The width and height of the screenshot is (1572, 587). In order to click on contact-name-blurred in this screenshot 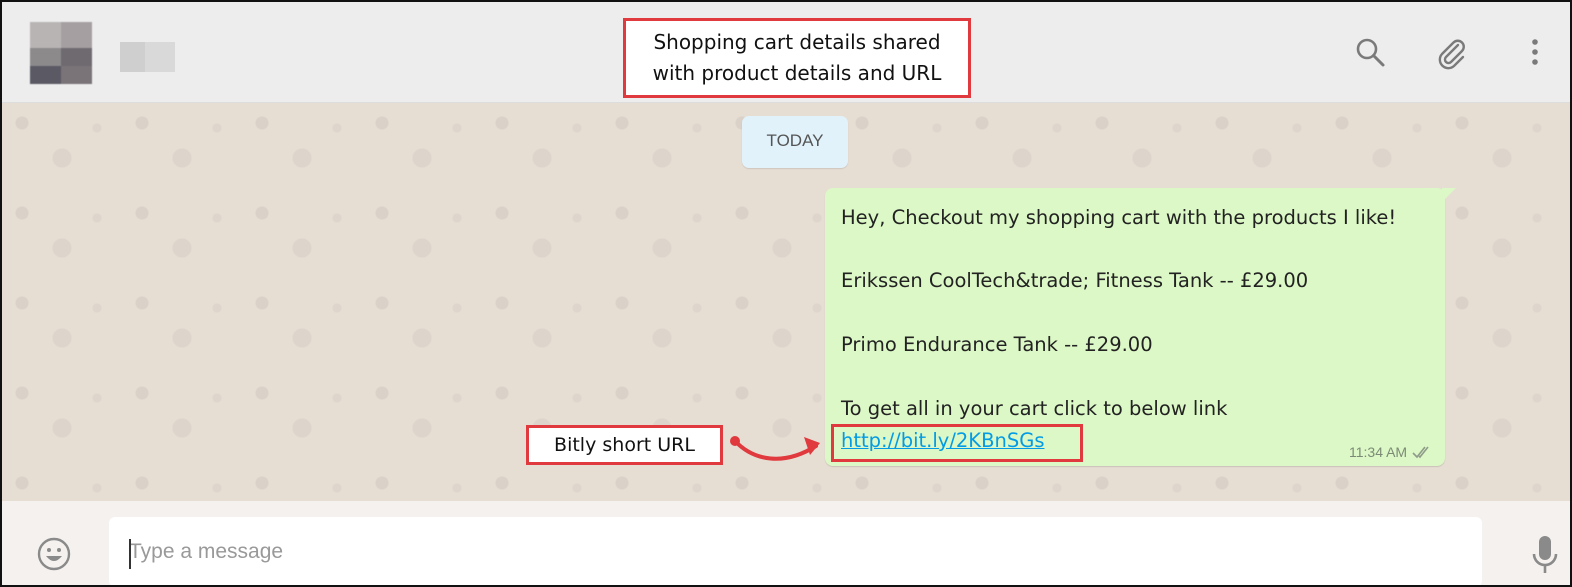, I will do `click(147, 57)`.